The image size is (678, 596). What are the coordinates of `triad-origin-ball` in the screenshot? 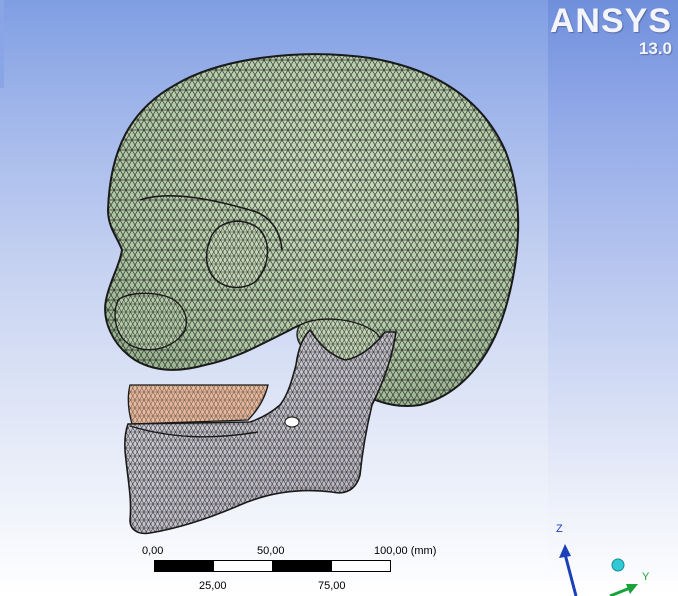 It's located at (618, 565).